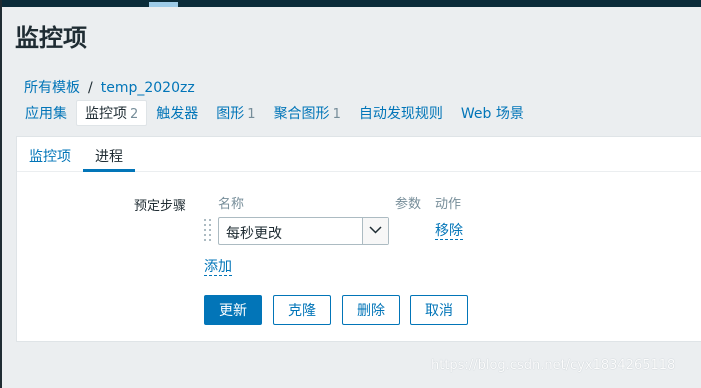 The width and height of the screenshot is (701, 388). What do you see at coordinates (109, 154) in the screenshot?
I see `tab-preprocessing: 进程` at bounding box center [109, 154].